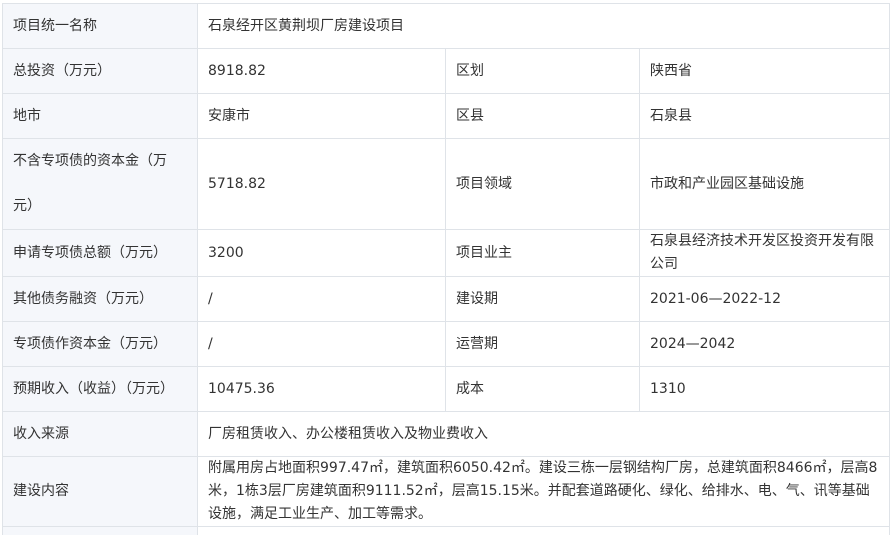 The image size is (893, 535). What do you see at coordinates (544, 434) in the screenshot?
I see `value-income-source: 厂房租赁收入、办公楼租赁收入及物业费收入` at bounding box center [544, 434].